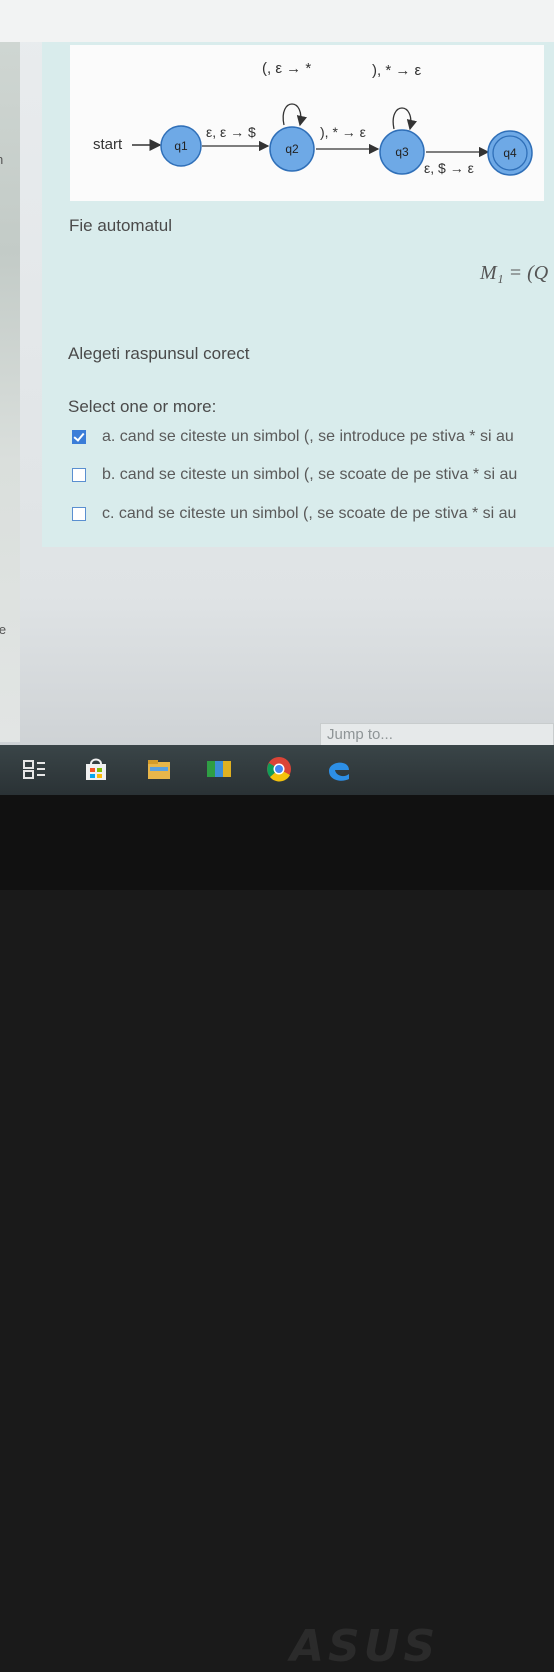 The width and height of the screenshot is (554, 1672). Describe the element at coordinates (120, 225) in the screenshot. I see `question-intro: Fie automatul` at that location.